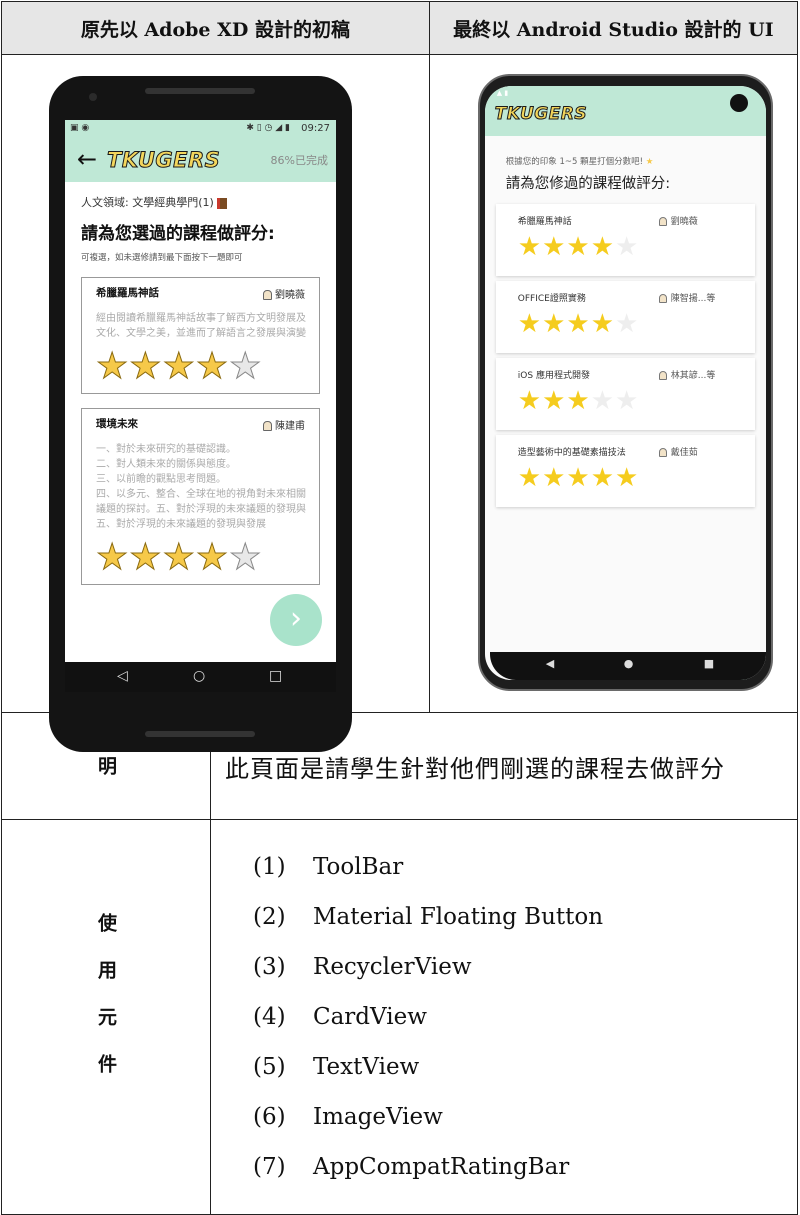  I want to click on teacher: 陳智揚...等, so click(686, 297).